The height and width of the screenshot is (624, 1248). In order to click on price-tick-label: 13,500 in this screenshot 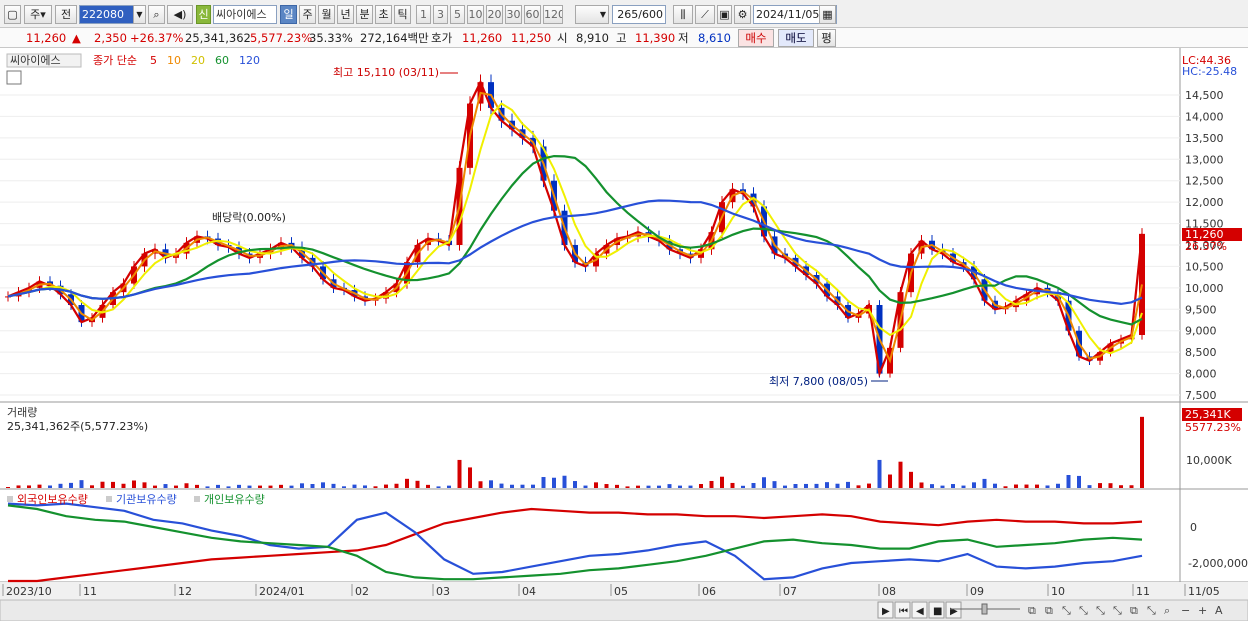, I will do `click(1204, 138)`.